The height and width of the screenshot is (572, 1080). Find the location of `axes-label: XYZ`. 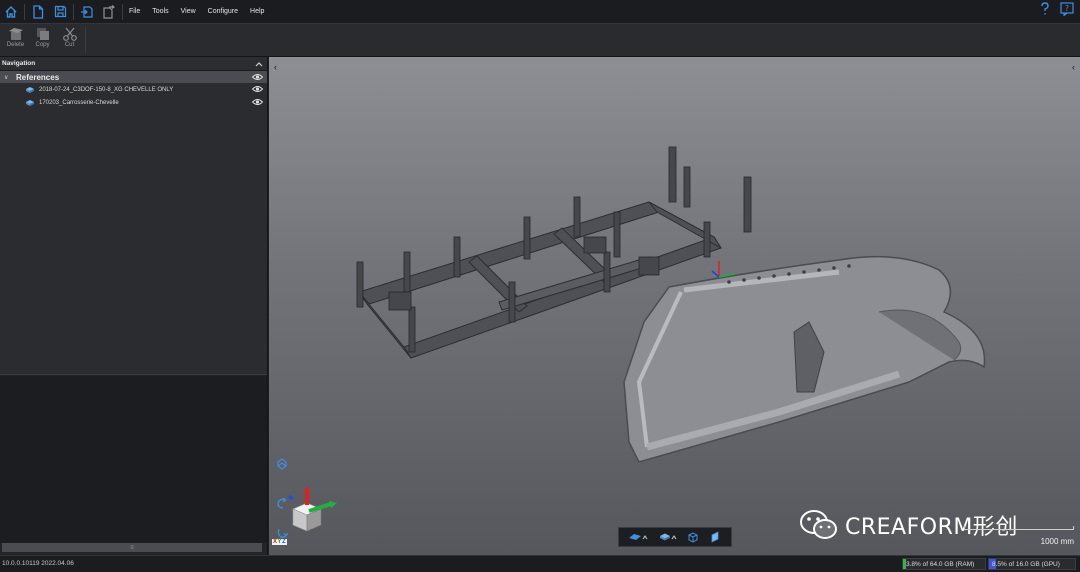

axes-label: XYZ is located at coordinates (280, 542).